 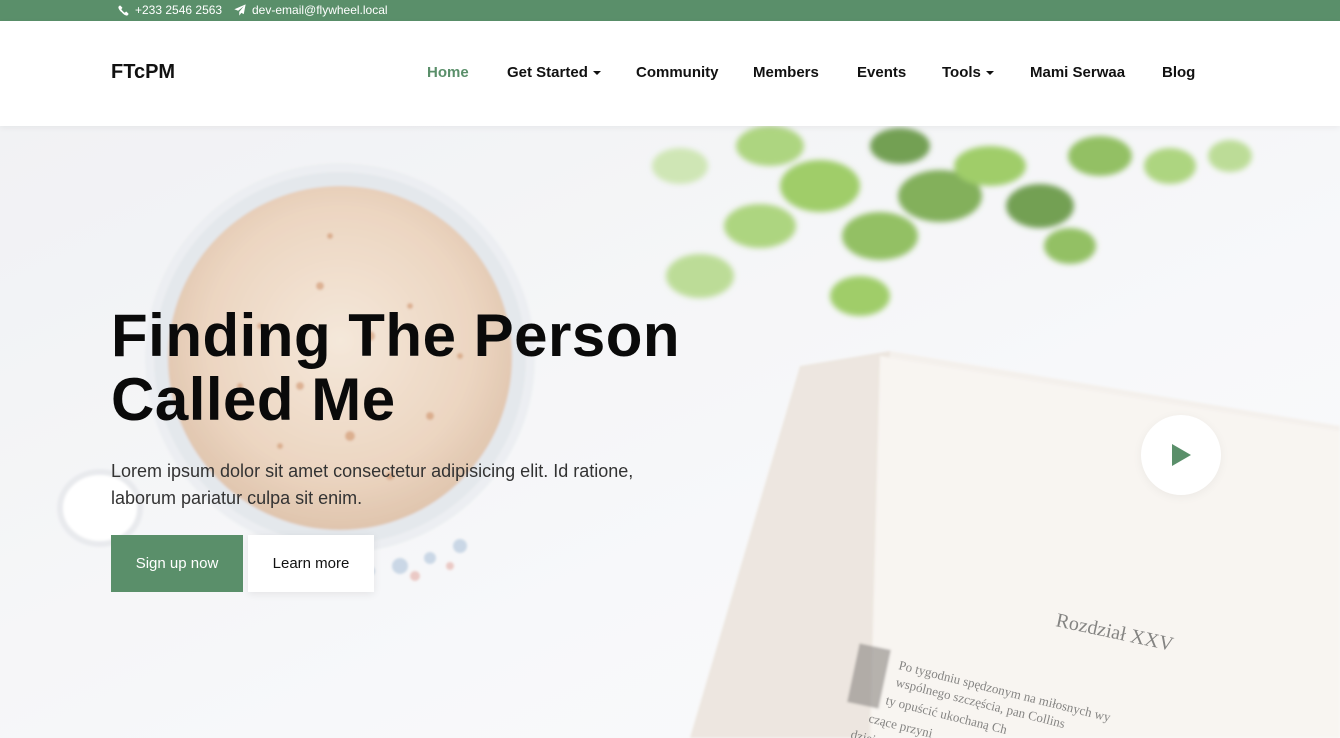 I want to click on nav-item-mami-serwaa: Mami Serwaa, so click(x=1077, y=72).